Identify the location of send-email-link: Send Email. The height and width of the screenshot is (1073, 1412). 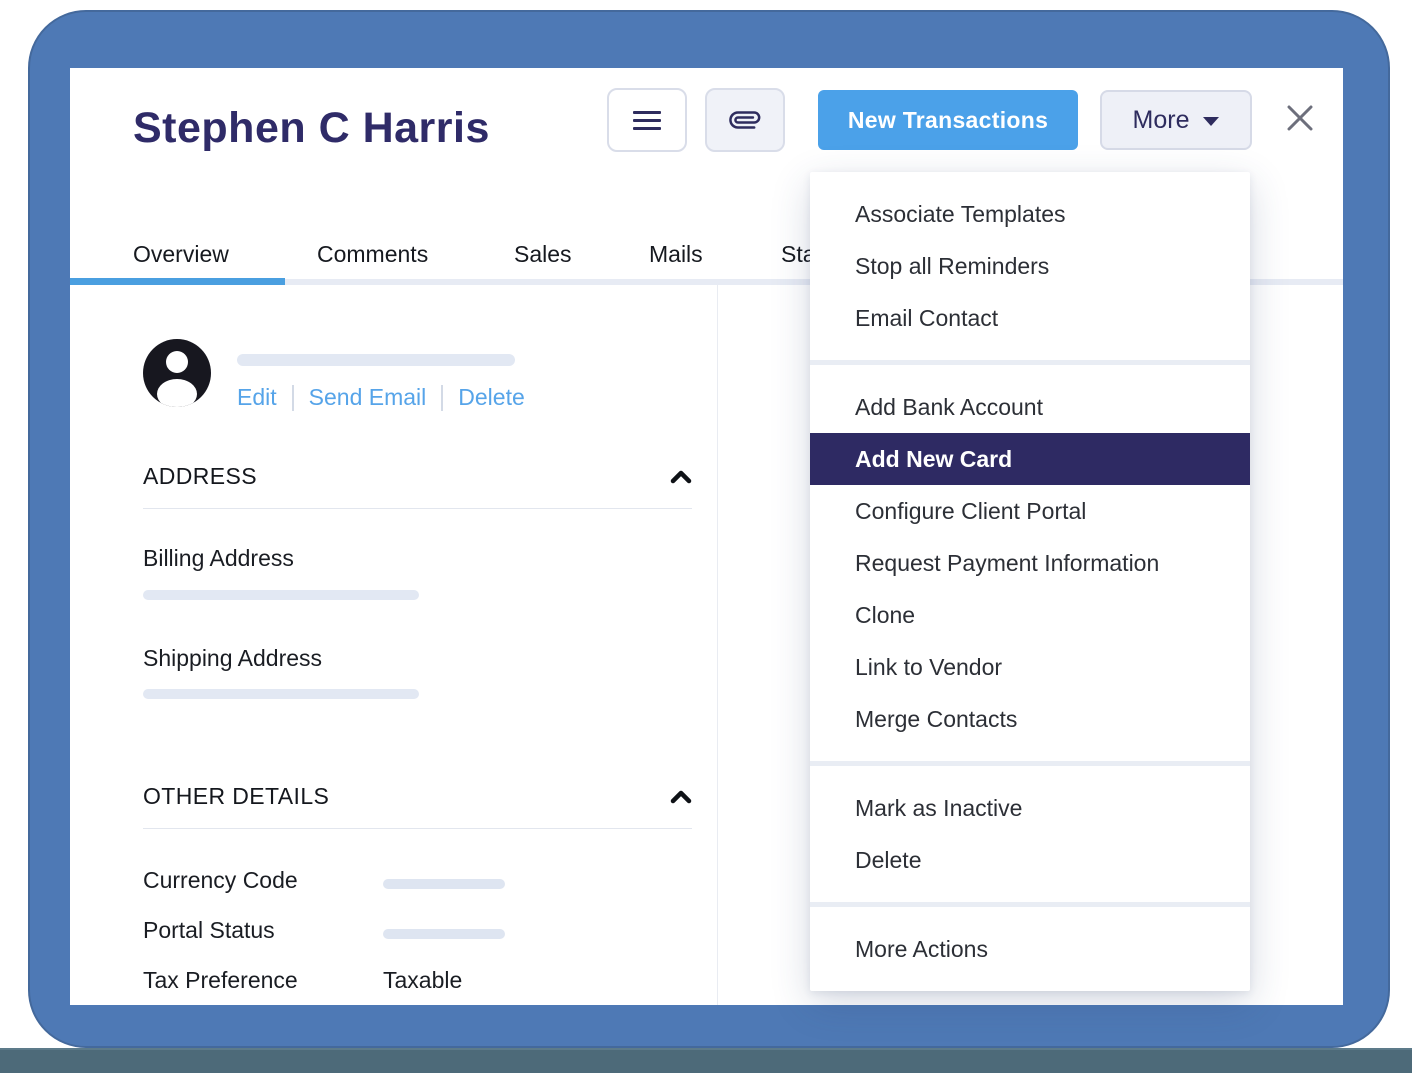
(368, 397).